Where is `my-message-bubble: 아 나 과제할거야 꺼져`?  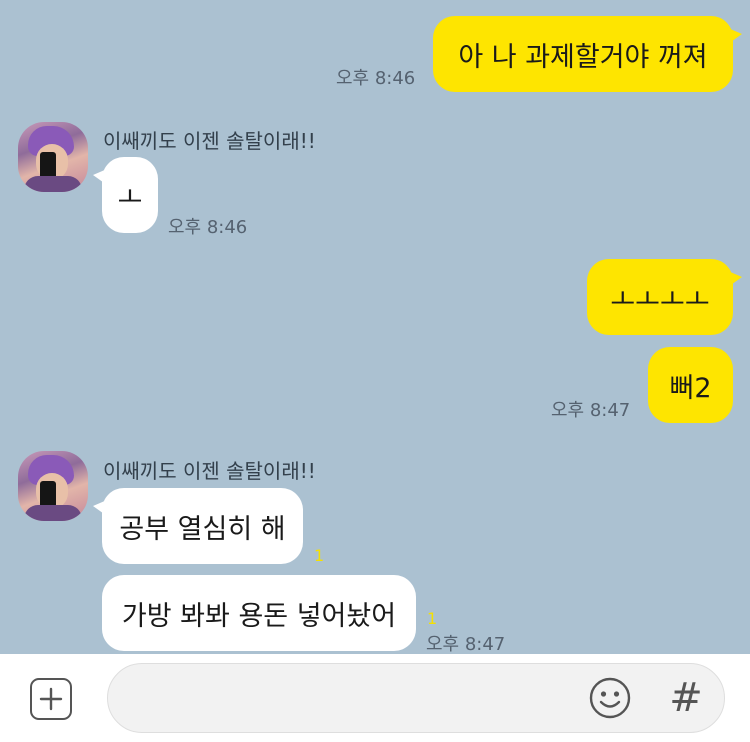 my-message-bubble: 아 나 과제할거야 꺼져 is located at coordinates (587, 54).